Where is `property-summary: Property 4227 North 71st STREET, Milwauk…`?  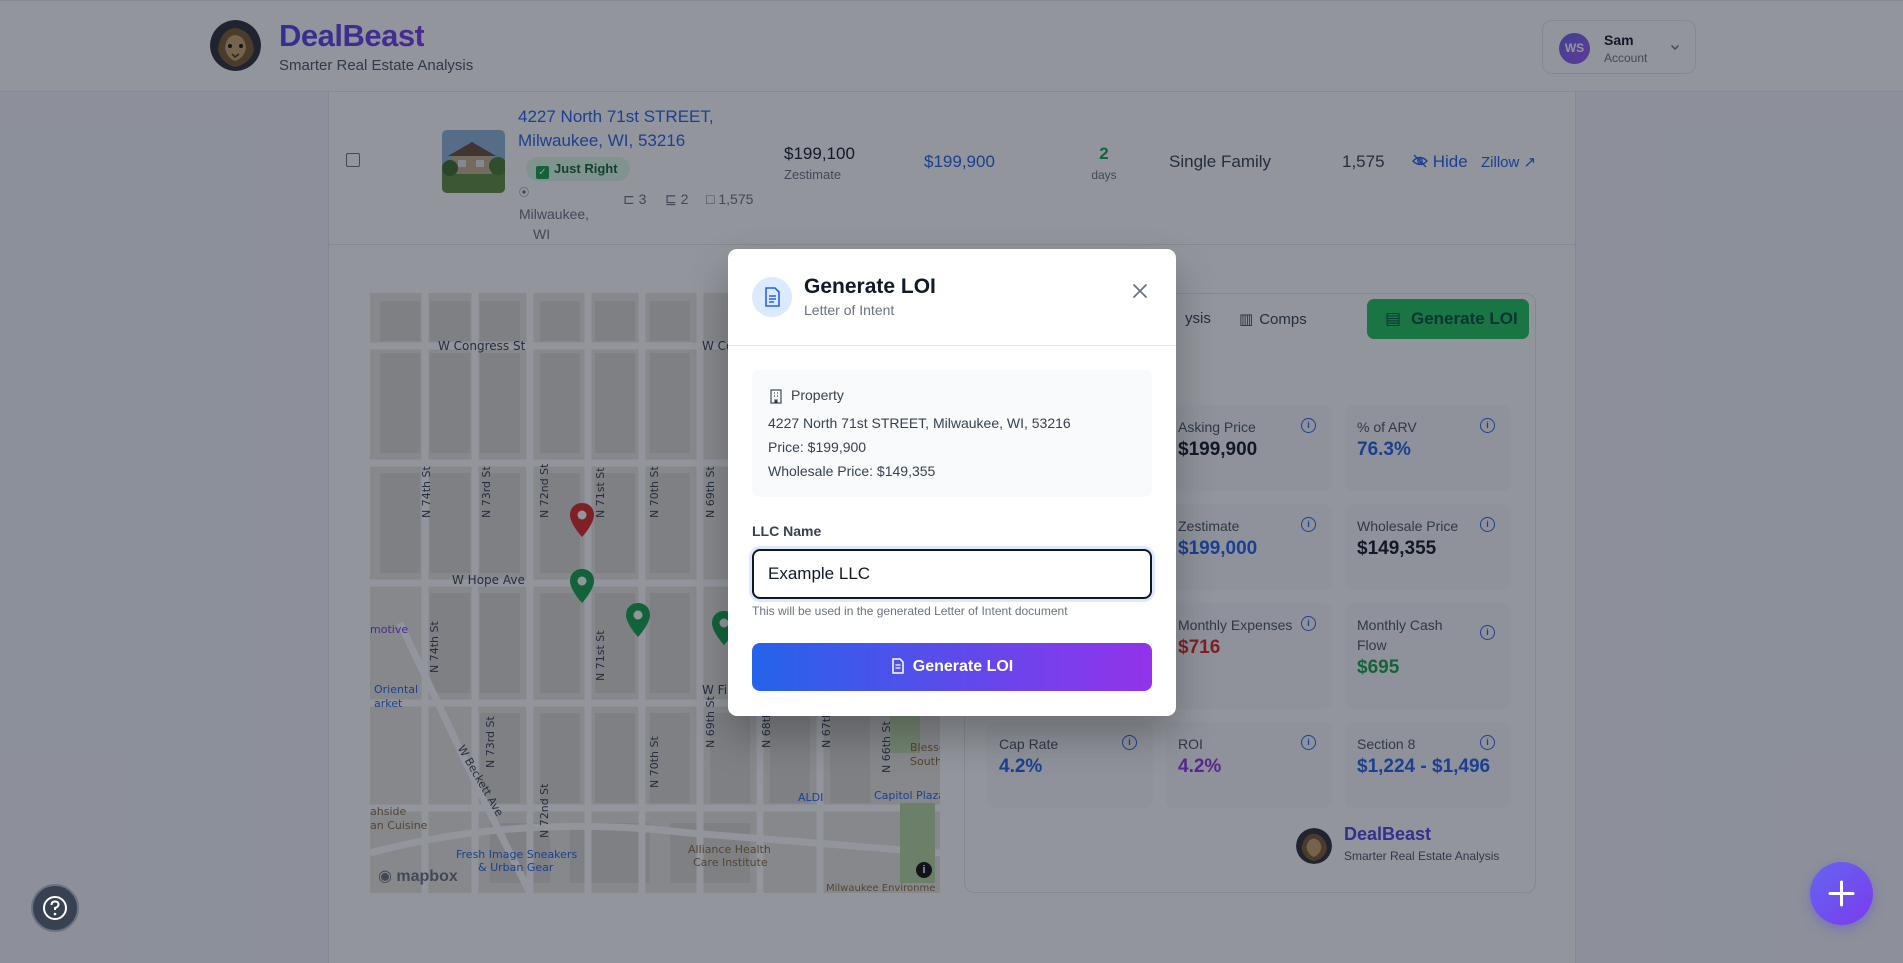 property-summary: Property 4227 North 71st STREET, Milwauk… is located at coordinates (952, 433).